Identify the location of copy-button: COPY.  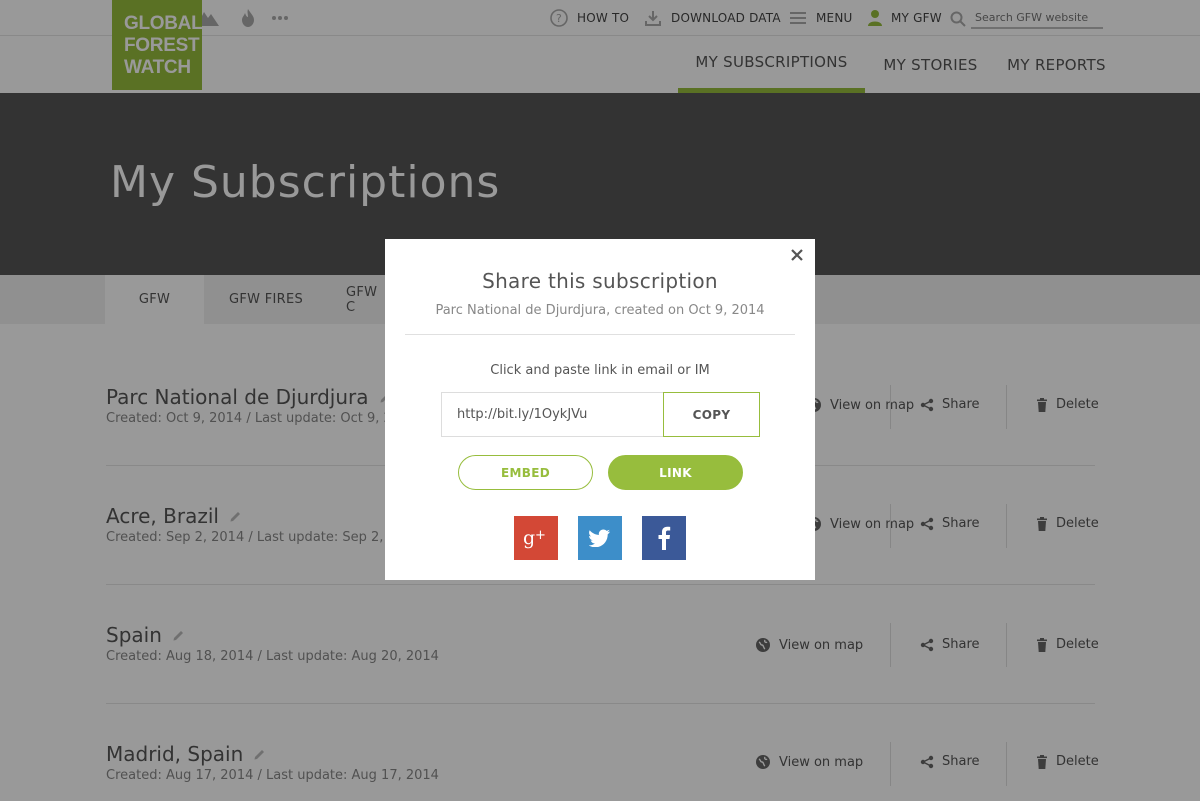
(711, 414).